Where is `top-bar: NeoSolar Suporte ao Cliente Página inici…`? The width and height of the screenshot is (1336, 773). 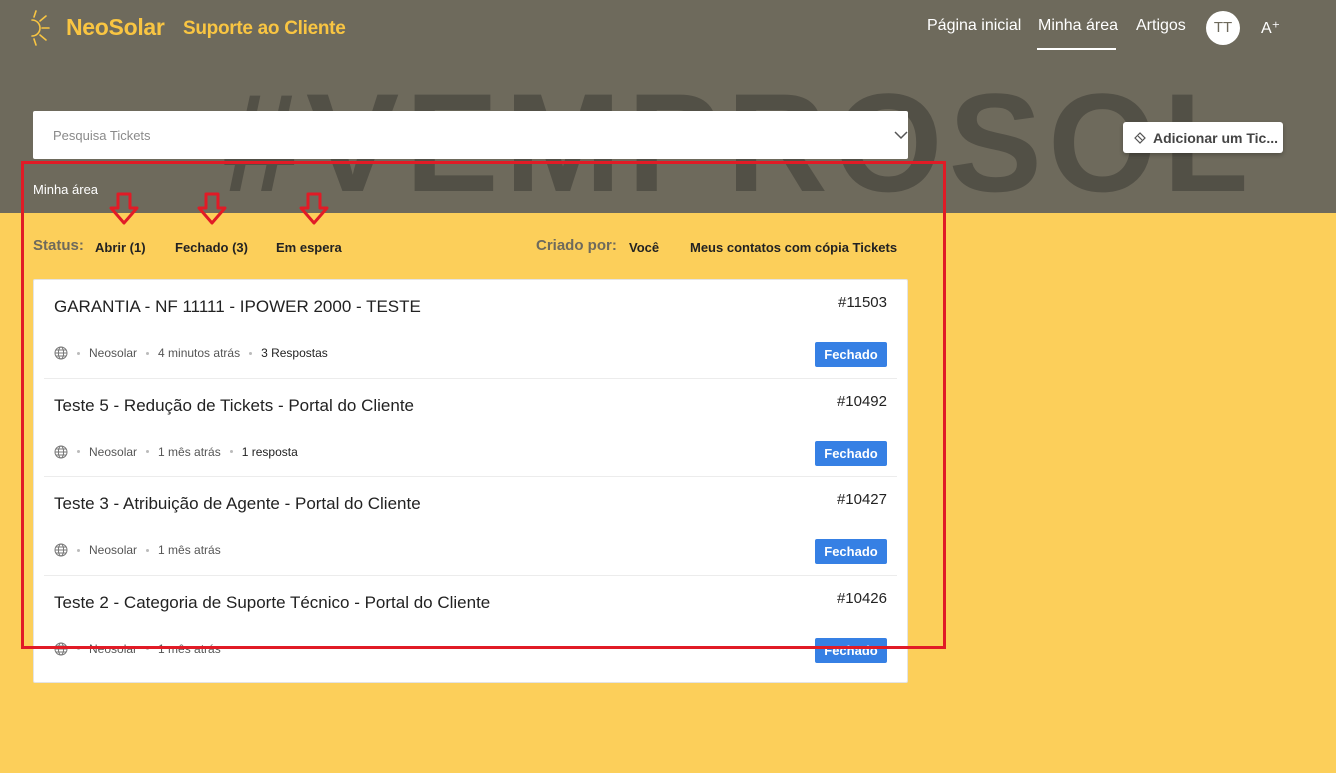 top-bar: NeoSolar Suporte ao Cliente Página inici… is located at coordinates (668, 28).